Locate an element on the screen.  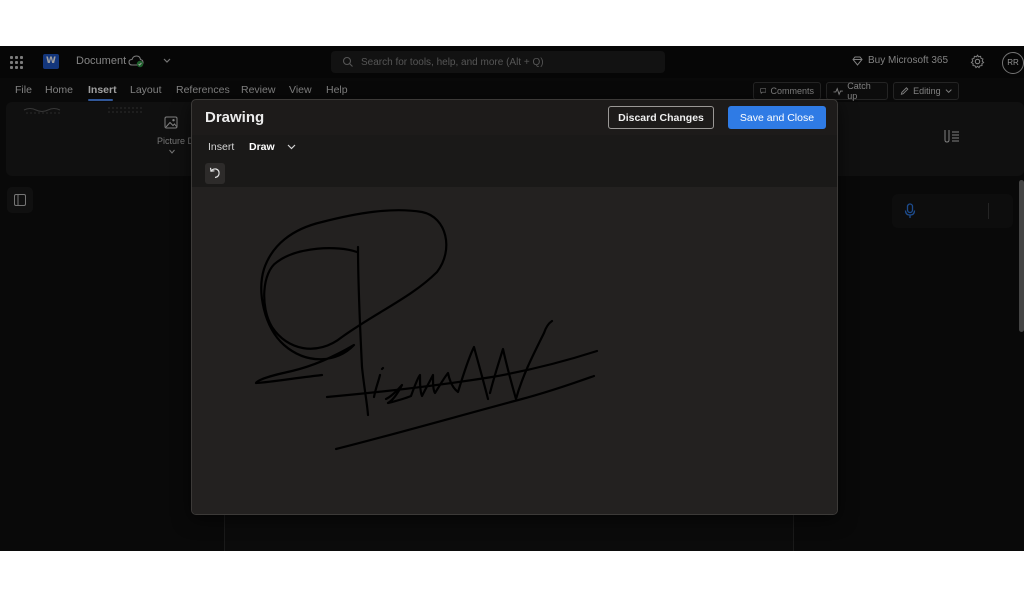
discard-changes-button: Discard Changes is located at coordinates (661, 117).